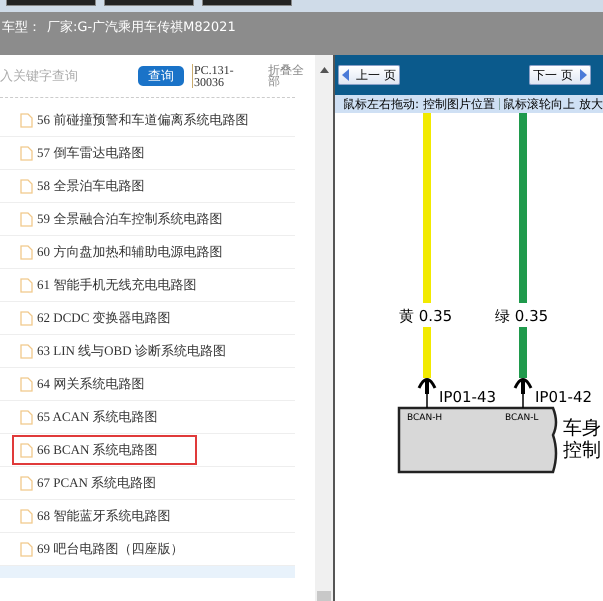 This screenshot has width=603, height=601. What do you see at coordinates (582, 450) in the screenshot?
I see `module-label: 控制` at bounding box center [582, 450].